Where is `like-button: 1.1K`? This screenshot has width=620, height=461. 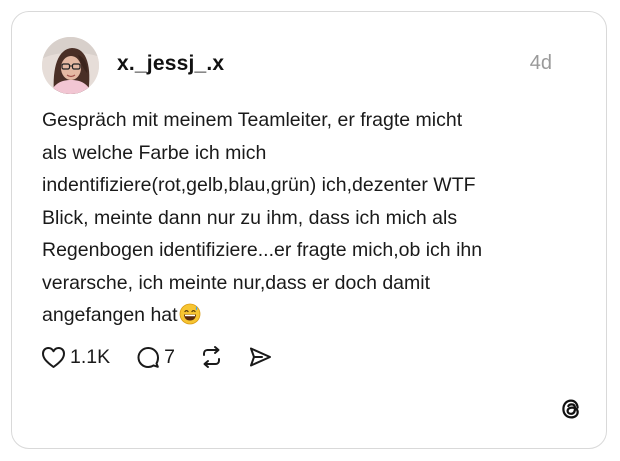 like-button: 1.1K is located at coordinates (75, 357).